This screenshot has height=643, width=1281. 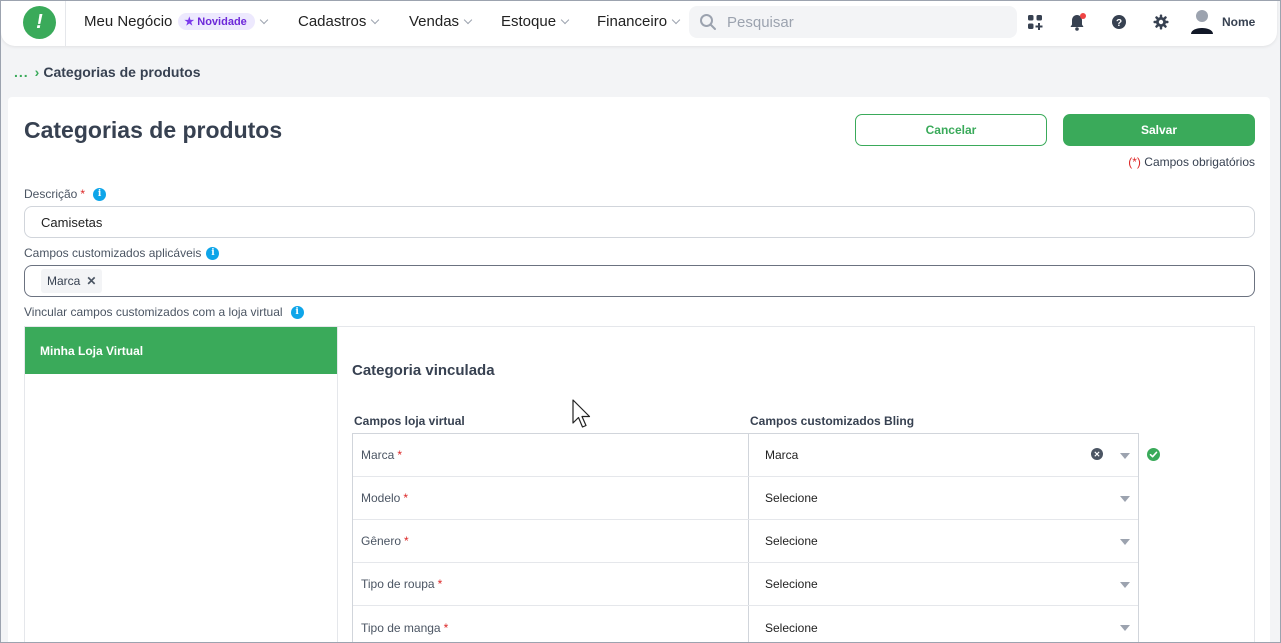 I want to click on nav-vendas: Vendas, so click(x=441, y=21).